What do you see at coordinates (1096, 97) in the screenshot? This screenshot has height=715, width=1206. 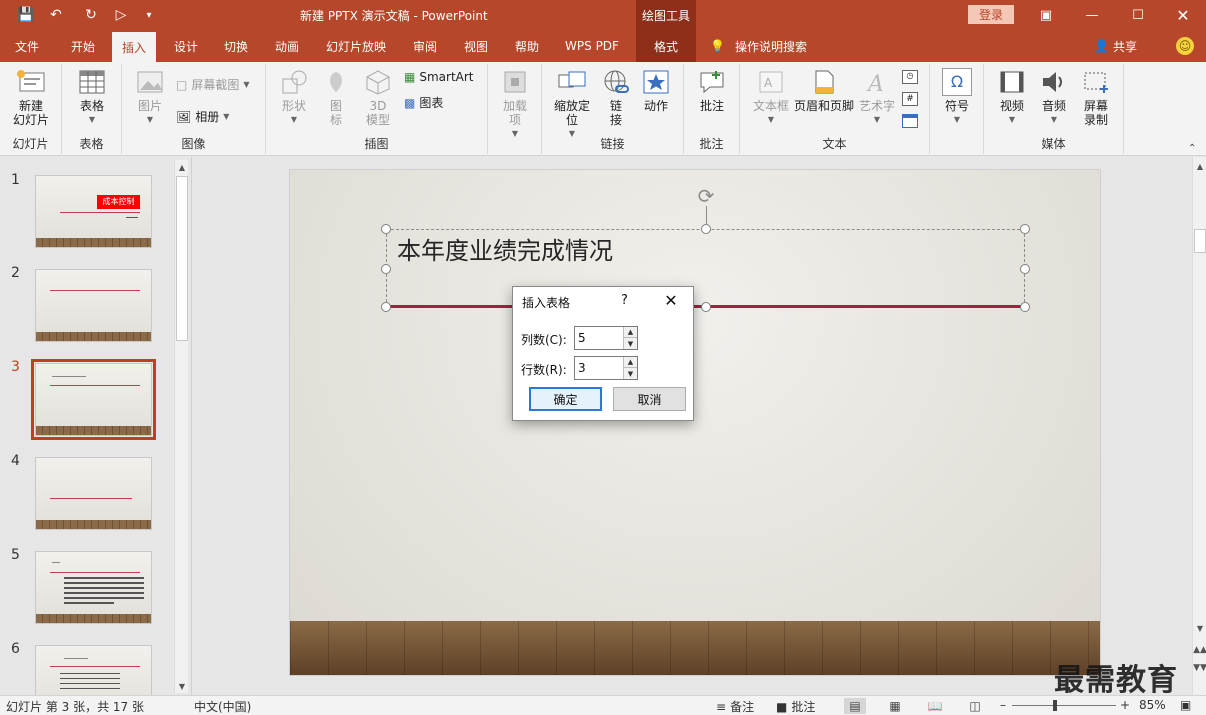 I see `screen-recording-button: 屏幕 录制` at bounding box center [1096, 97].